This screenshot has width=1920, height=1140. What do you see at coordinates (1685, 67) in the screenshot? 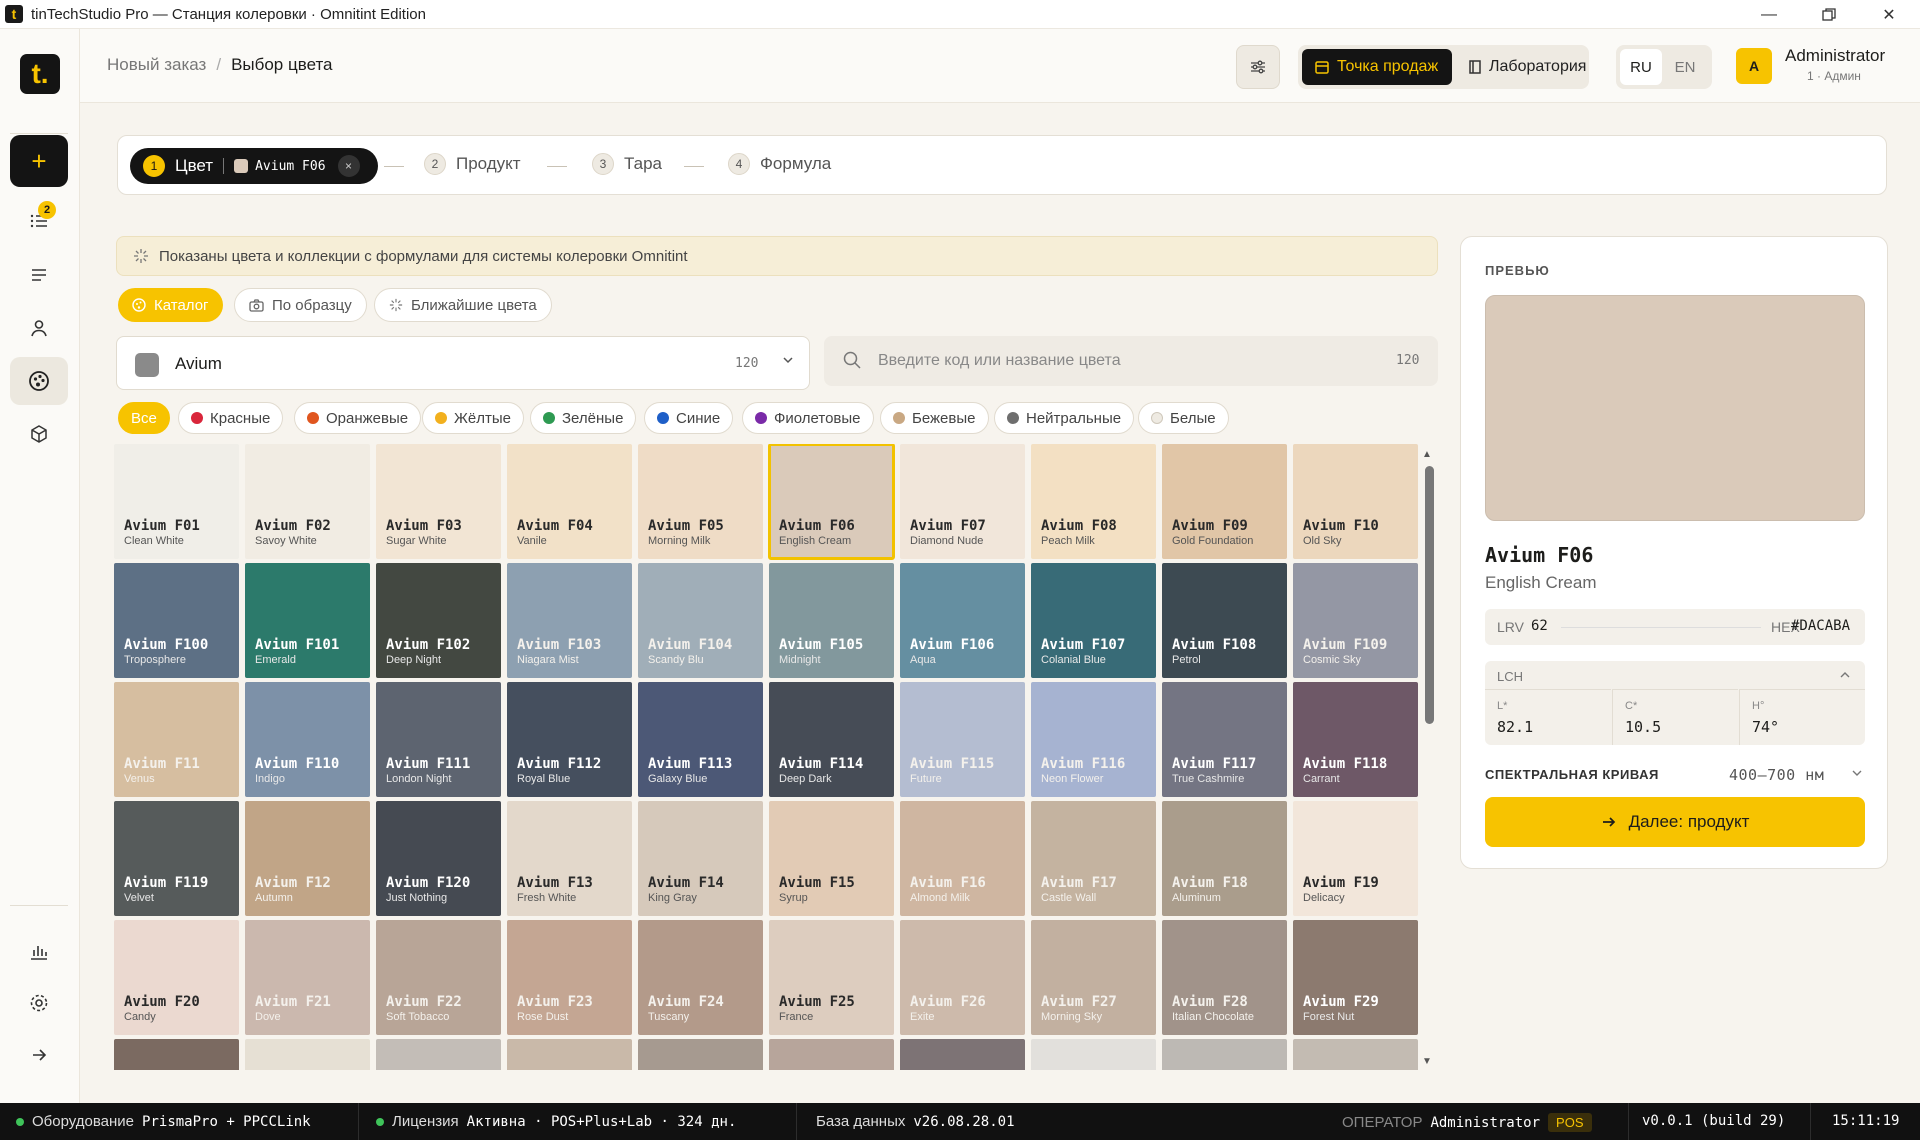
I see `lang-en-button: EN` at bounding box center [1685, 67].